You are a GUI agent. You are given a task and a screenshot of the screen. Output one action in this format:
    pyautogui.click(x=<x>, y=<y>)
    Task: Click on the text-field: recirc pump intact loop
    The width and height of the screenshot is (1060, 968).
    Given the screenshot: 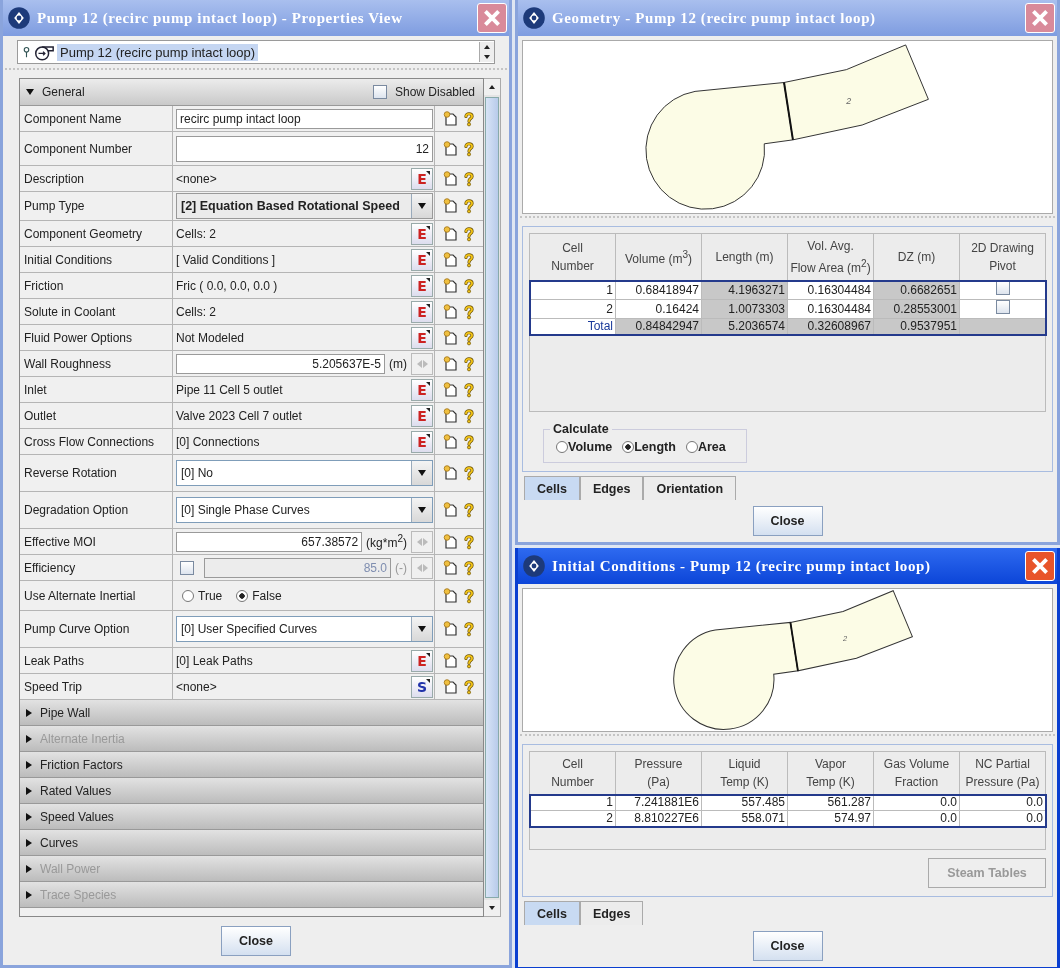 What is the action you would take?
    pyautogui.click(x=304, y=118)
    